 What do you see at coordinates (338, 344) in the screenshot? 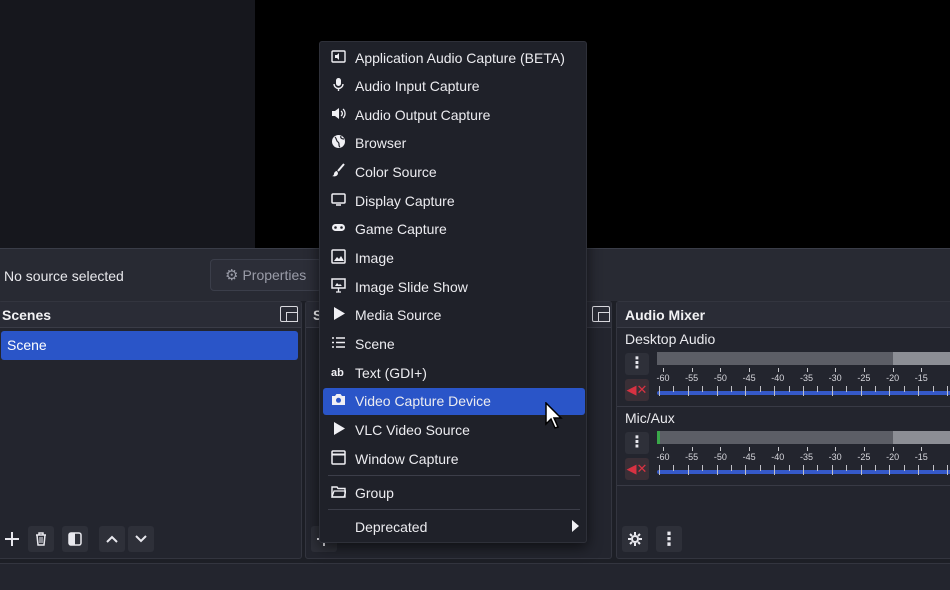
I see `list-icon` at bounding box center [338, 344].